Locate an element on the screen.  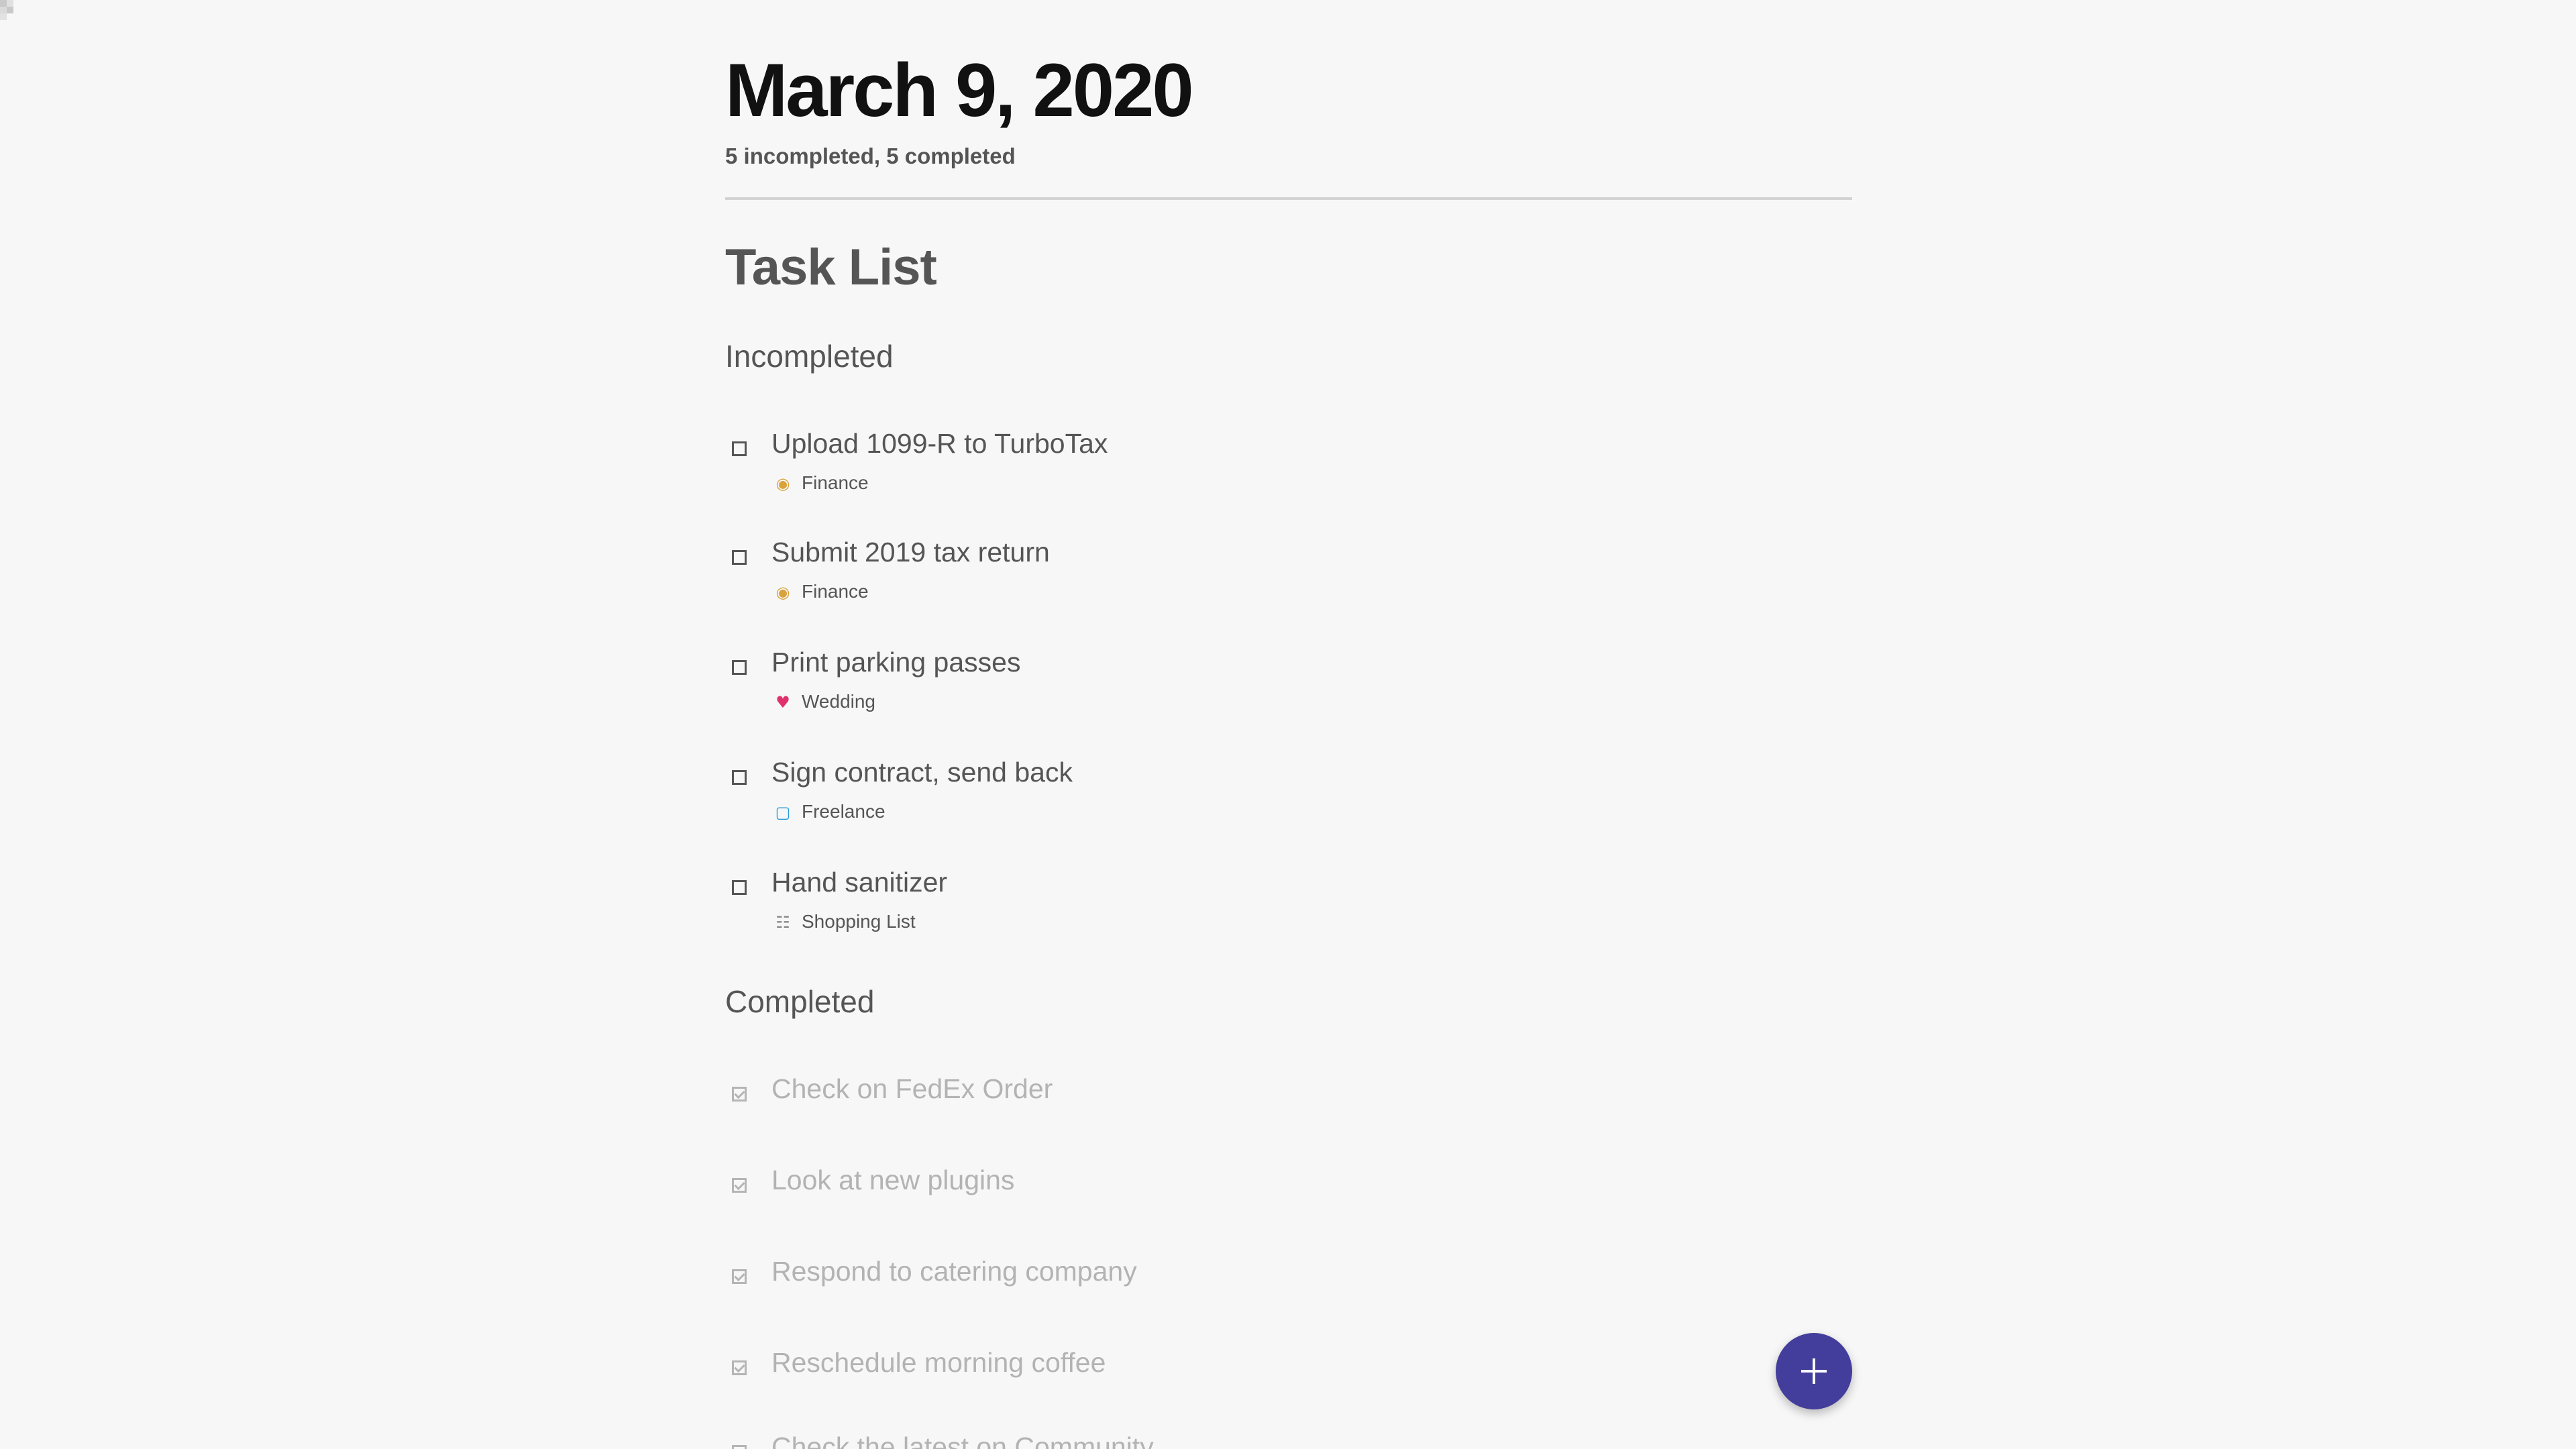
task-tag-label: Freelance is located at coordinates (843, 811).